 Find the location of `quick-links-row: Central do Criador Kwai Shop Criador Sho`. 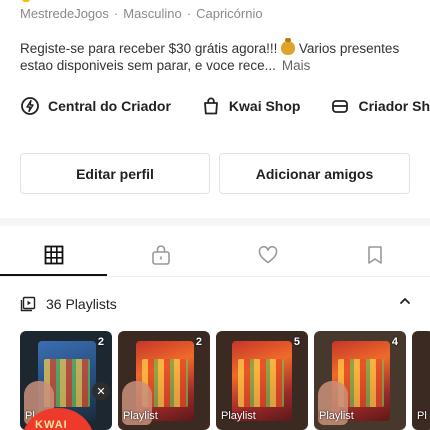

quick-links-row: Central do Criador Kwai Shop Criador Sho is located at coordinates (225, 106).